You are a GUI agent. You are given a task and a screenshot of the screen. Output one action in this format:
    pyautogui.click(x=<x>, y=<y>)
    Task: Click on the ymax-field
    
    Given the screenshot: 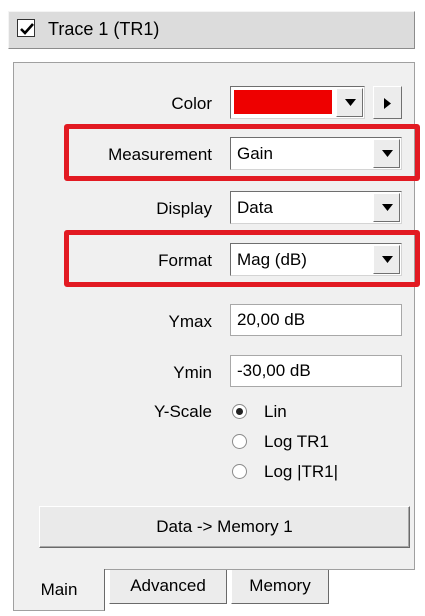 What is the action you would take?
    pyautogui.click(x=316, y=320)
    